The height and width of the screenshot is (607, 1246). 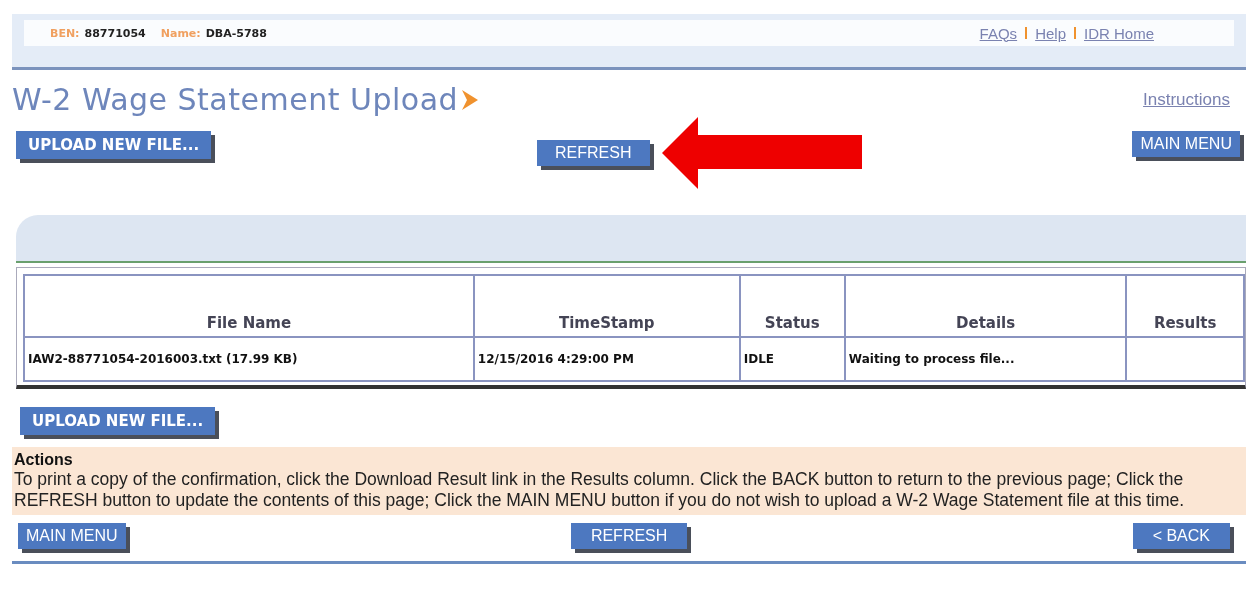 I want to click on name-value: DBA-5788, so click(x=236, y=33).